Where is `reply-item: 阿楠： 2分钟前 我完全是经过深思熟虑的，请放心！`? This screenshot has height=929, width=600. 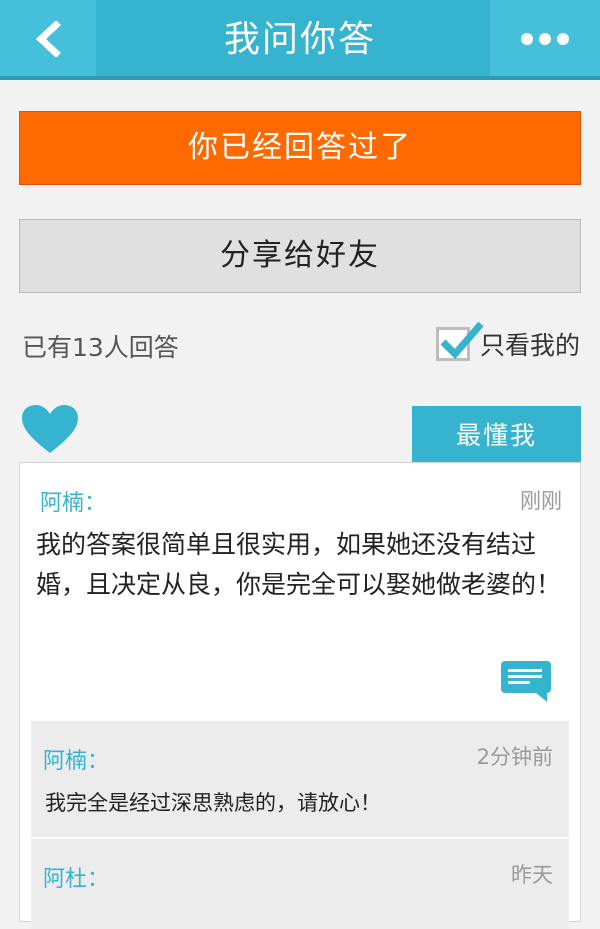
reply-item: 阿楠： 2分钟前 我完全是经过深思熟虑的，请放心！ is located at coordinates (300, 779).